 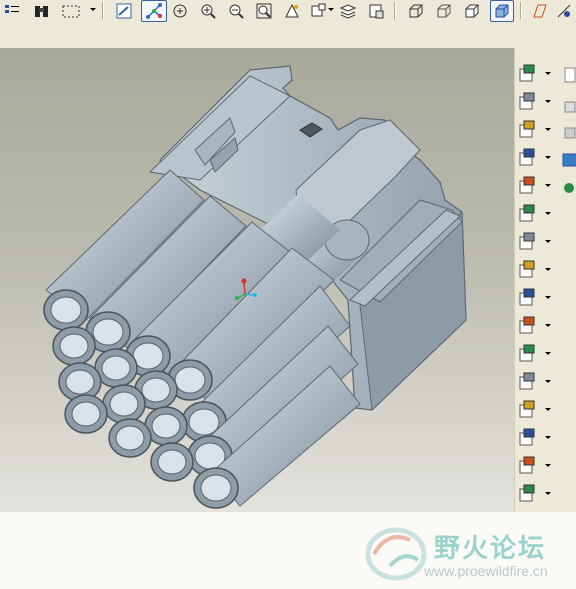 What do you see at coordinates (528, 465) in the screenshot?
I see `corner-relief-icon` at bounding box center [528, 465].